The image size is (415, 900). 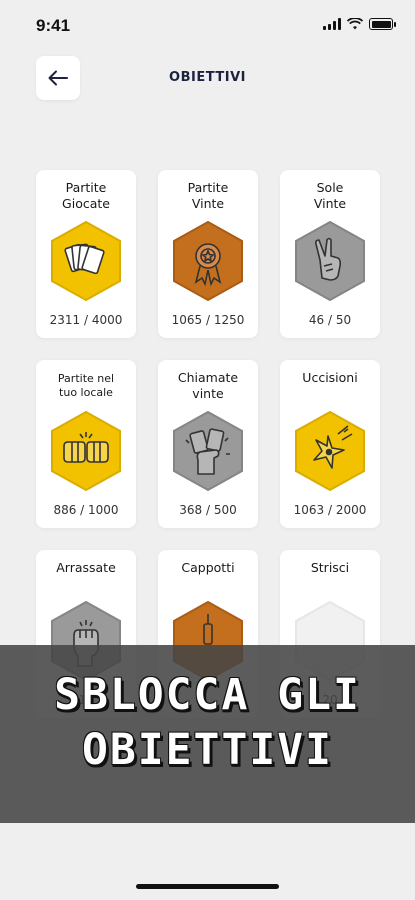 What do you see at coordinates (86, 261) in the screenshot?
I see `cards-icon` at bounding box center [86, 261].